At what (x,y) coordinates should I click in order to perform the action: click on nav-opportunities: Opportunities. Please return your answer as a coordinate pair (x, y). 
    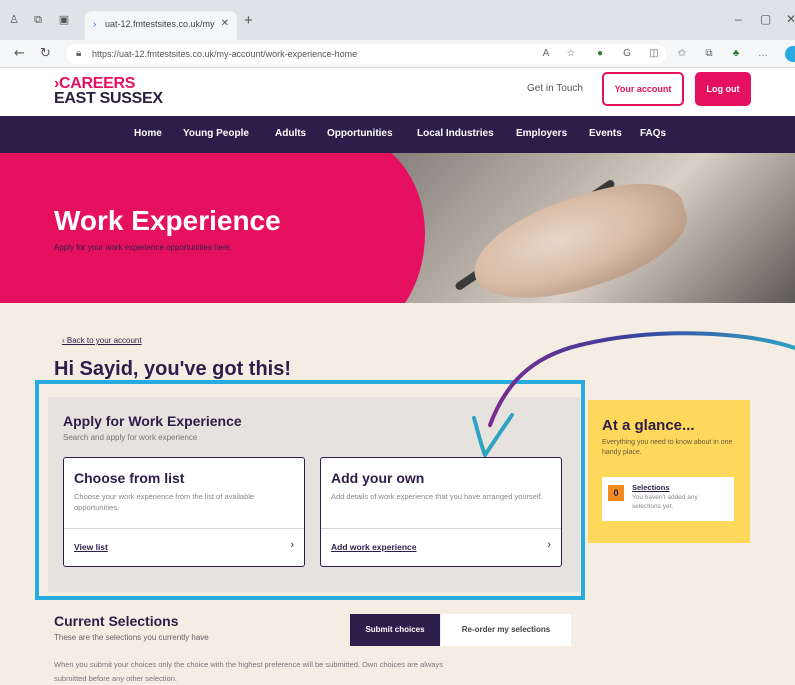
    Looking at the image, I should click on (360, 133).